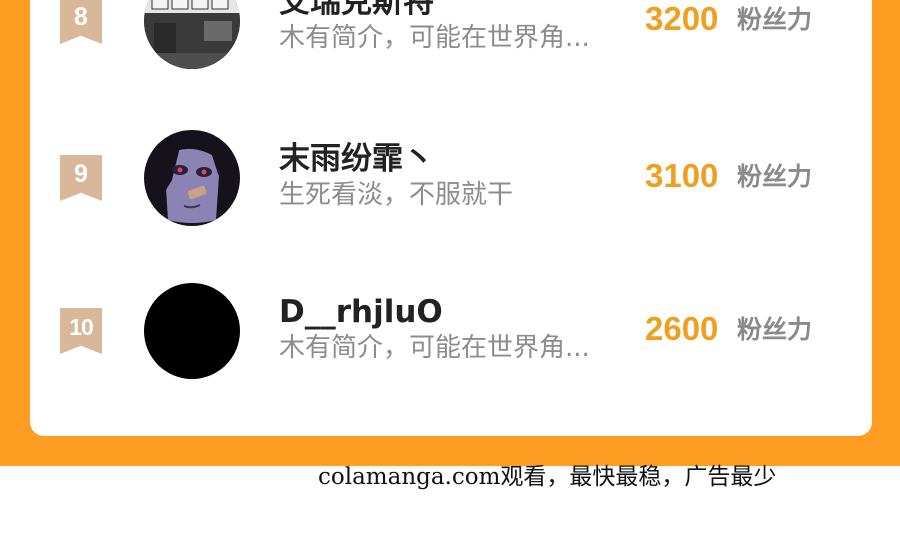 This screenshot has height=550, width=900. What do you see at coordinates (361, 312) in the screenshot?
I see `user-name: D__rhjluO` at bounding box center [361, 312].